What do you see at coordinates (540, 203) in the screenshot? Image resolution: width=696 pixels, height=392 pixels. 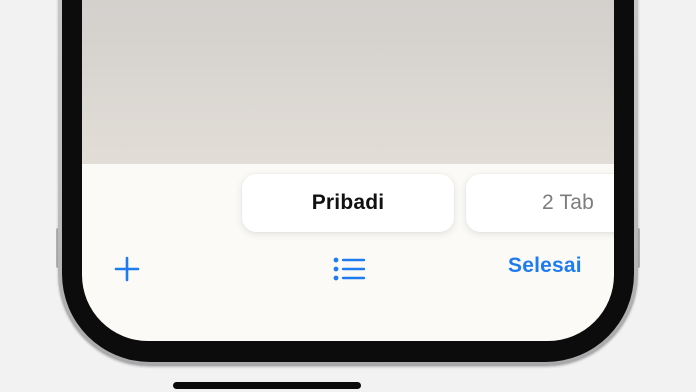 I see `tab-group-other: 2 Tab` at bounding box center [540, 203].